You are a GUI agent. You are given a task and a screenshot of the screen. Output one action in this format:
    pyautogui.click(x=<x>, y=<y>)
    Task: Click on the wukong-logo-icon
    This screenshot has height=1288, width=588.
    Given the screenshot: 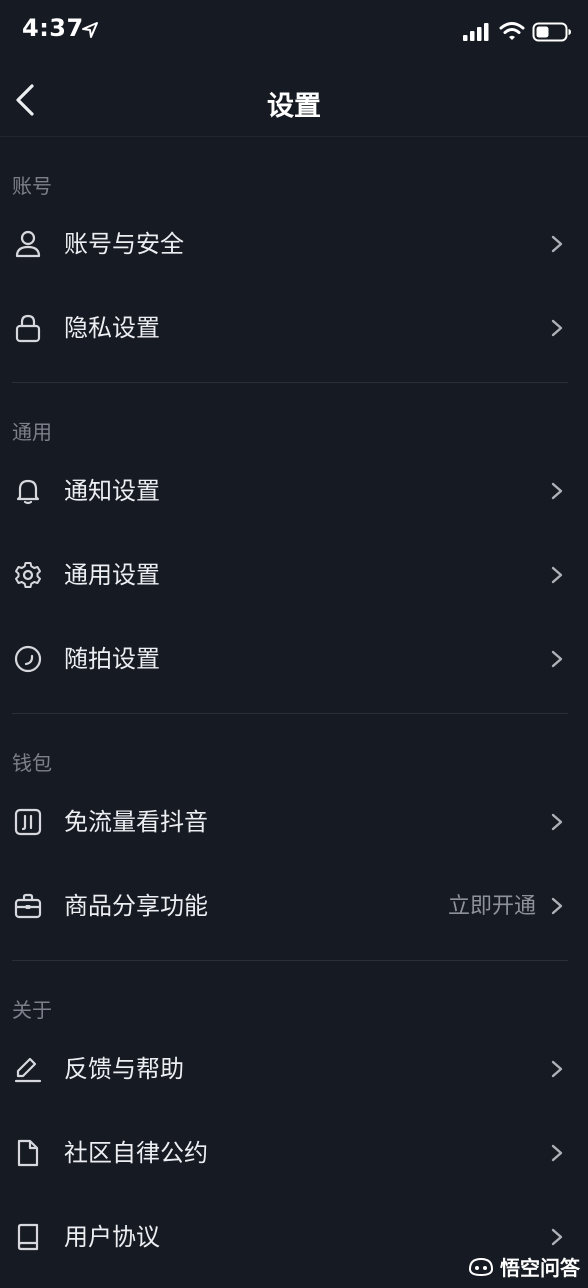 What is the action you would take?
    pyautogui.click(x=481, y=1267)
    